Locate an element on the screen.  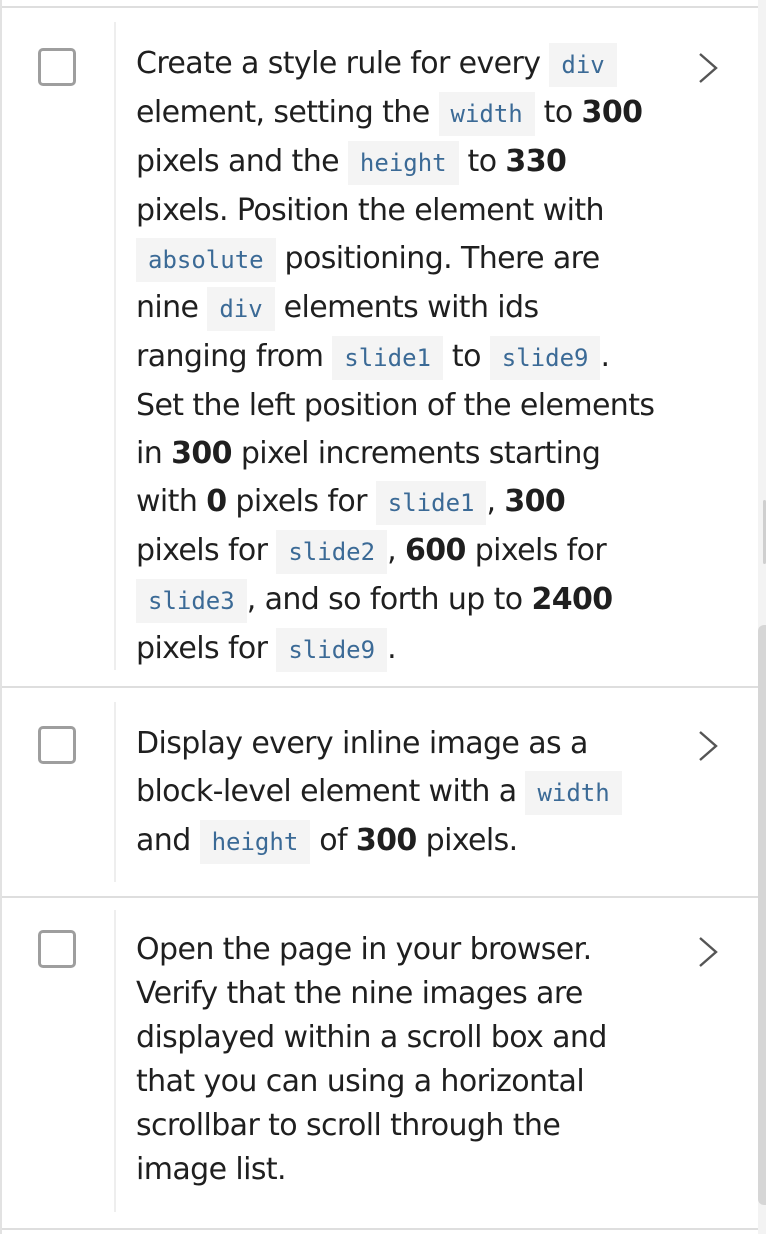
text-segment: , and so forth up to is located at coordinates (389, 599).